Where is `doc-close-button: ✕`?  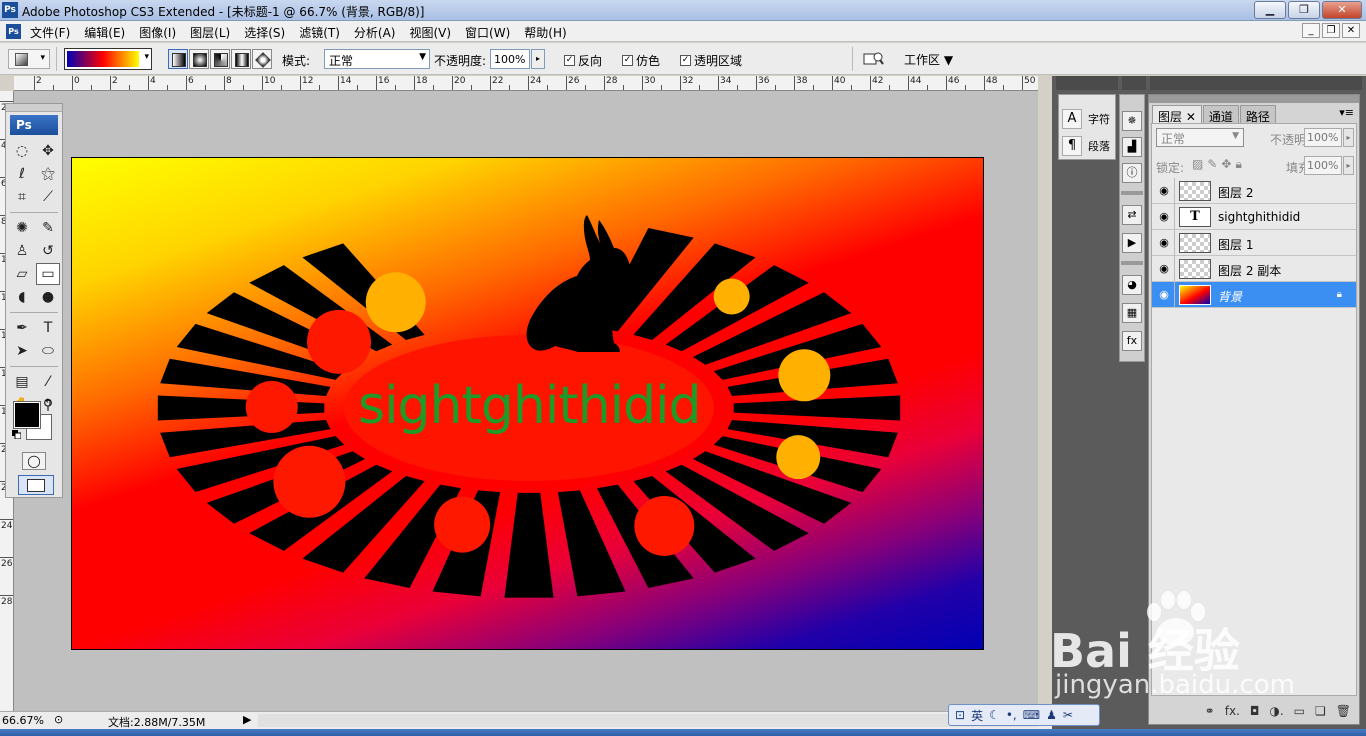 doc-close-button: ✕ is located at coordinates (1351, 30).